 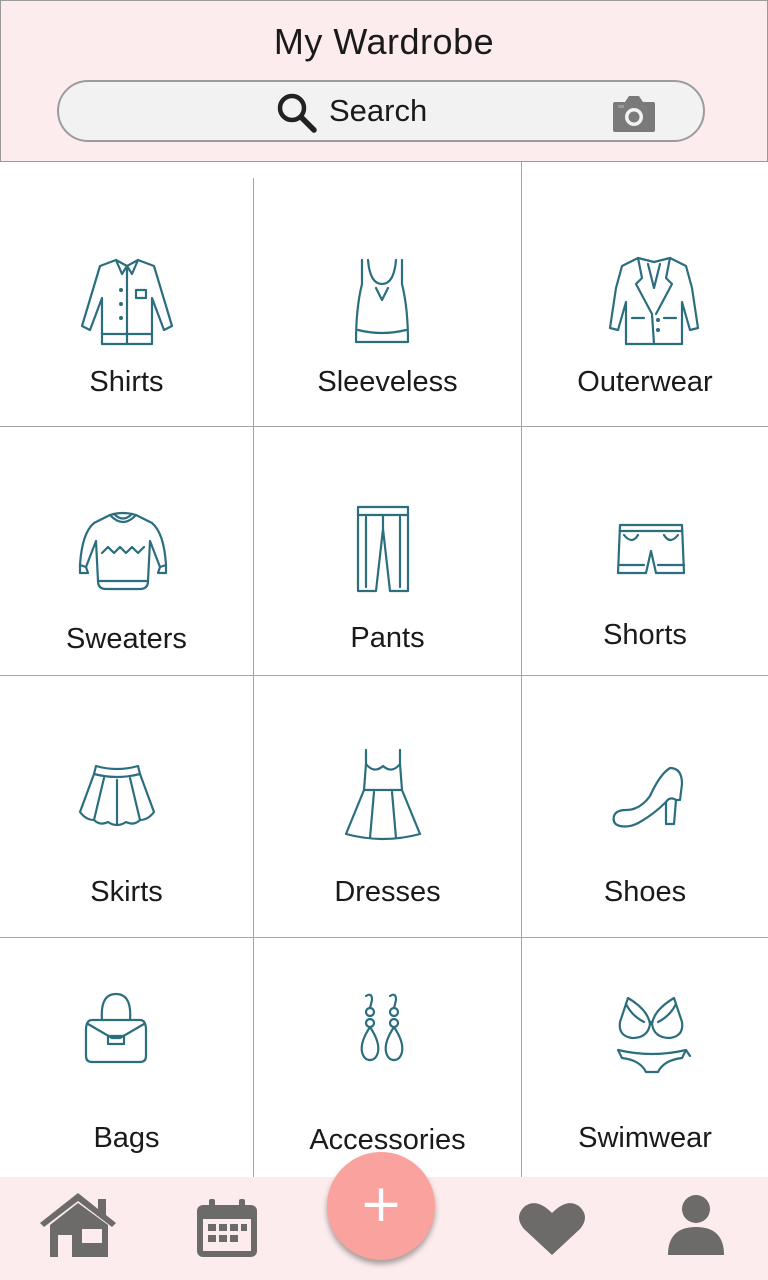 I want to click on profile-icon, so click(x=696, y=1225).